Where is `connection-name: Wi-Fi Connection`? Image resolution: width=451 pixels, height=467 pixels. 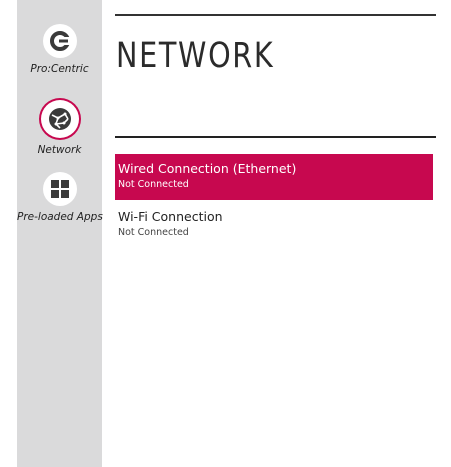
connection-name: Wi-Fi Connection is located at coordinates (170, 216).